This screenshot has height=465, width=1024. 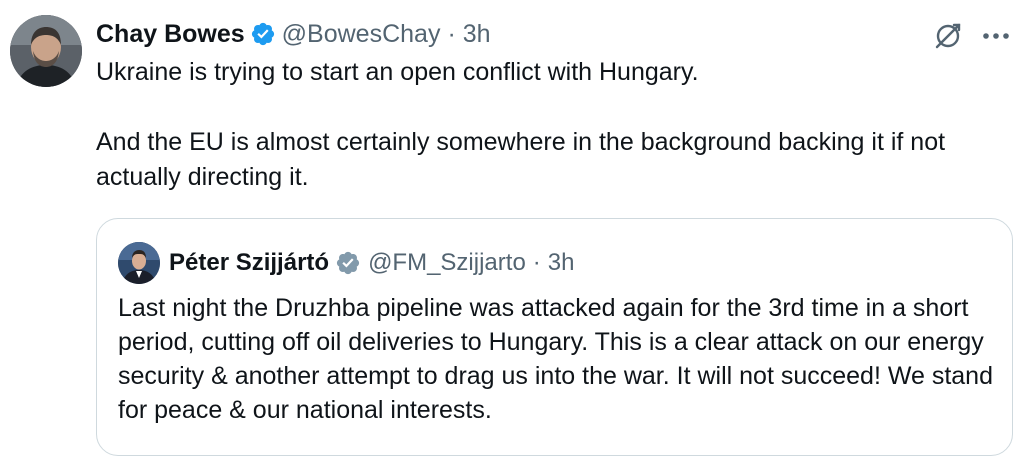 What do you see at coordinates (249, 263) in the screenshot?
I see `quoted-author-display-name: Péter Szijjártó` at bounding box center [249, 263].